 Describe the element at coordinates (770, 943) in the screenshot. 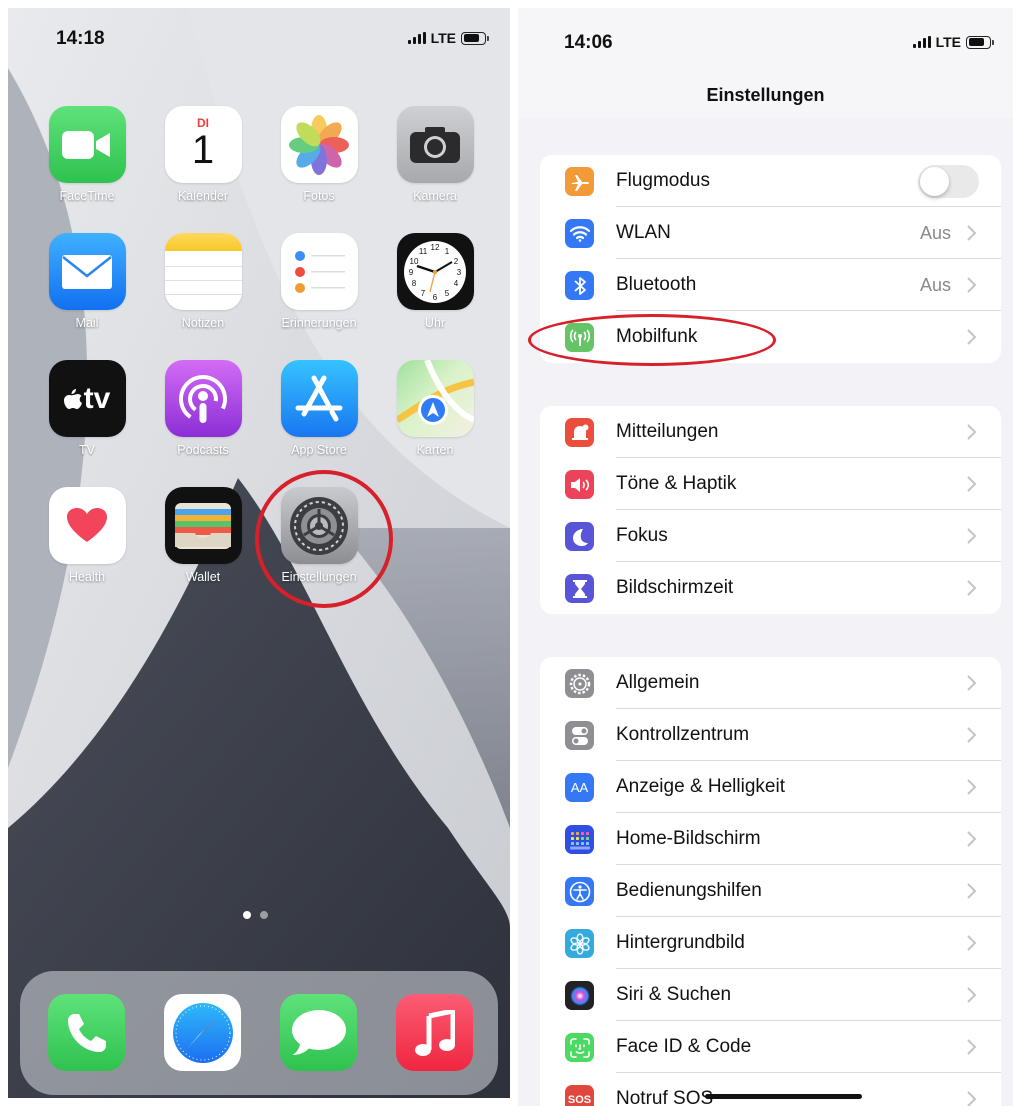

I see `settings-row-hintergrundbild: Hintergrundbild` at that location.